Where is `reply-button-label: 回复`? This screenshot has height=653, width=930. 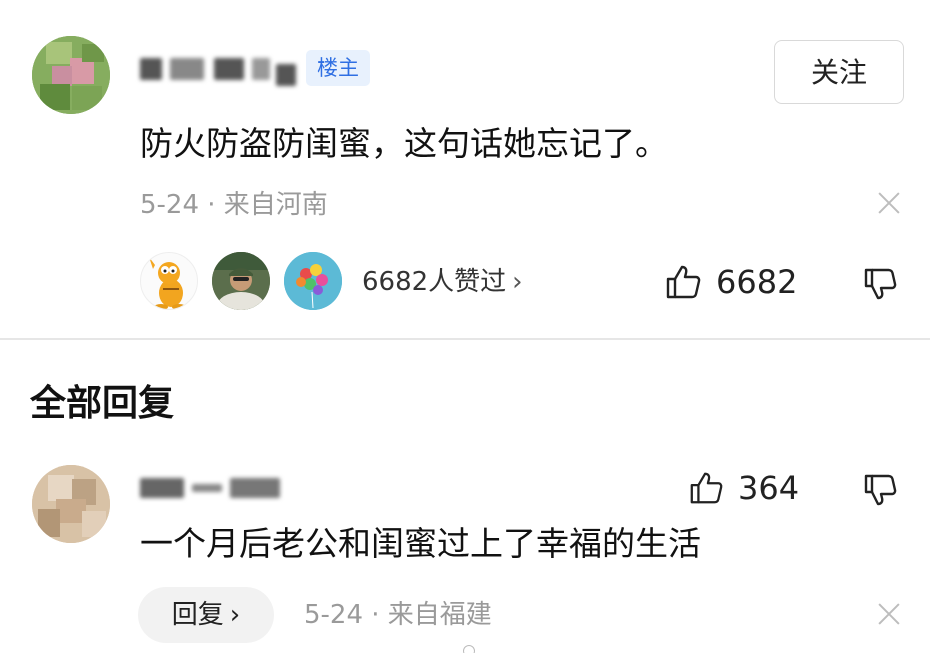
reply-button-label: 回复 is located at coordinates (197, 615).